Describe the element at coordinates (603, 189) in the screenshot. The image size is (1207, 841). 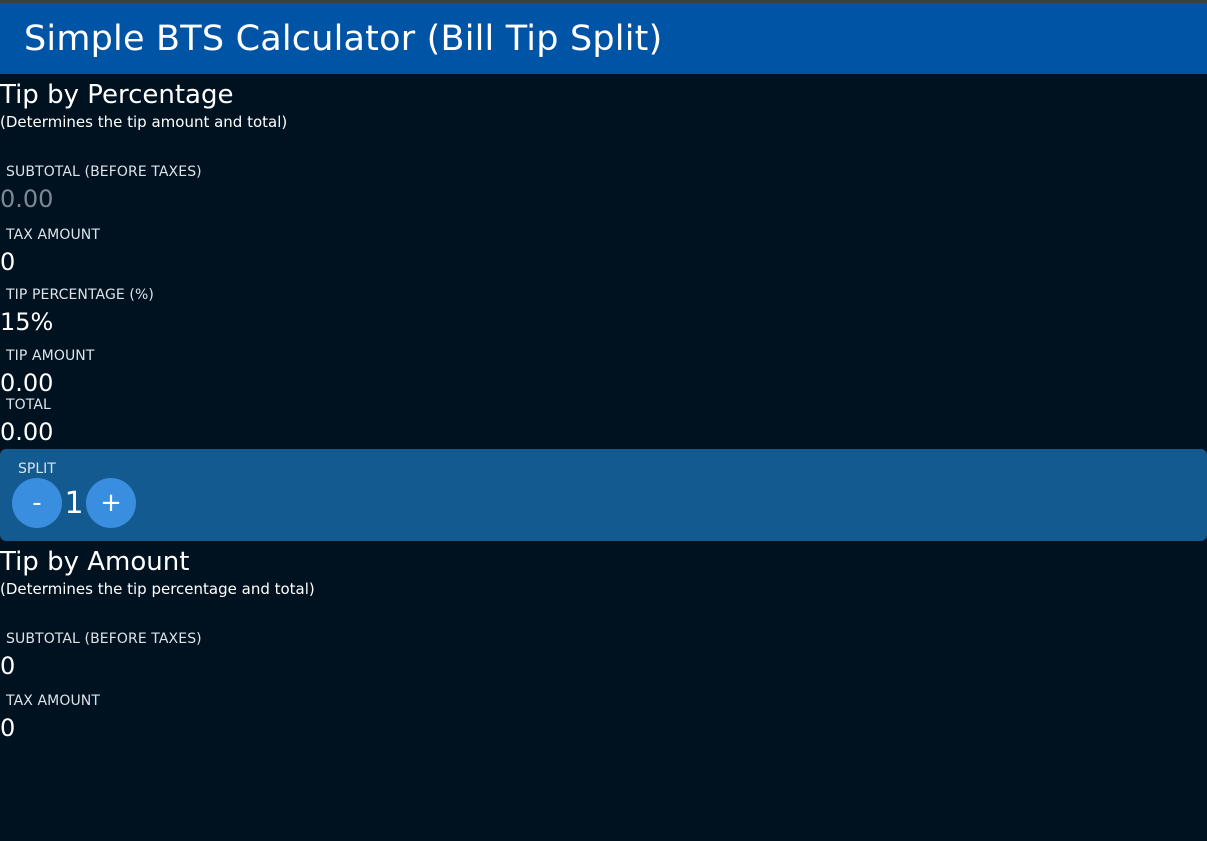
I see `subtotal-field-group: SUBTOTAL (BEFORE TAXES)` at that location.